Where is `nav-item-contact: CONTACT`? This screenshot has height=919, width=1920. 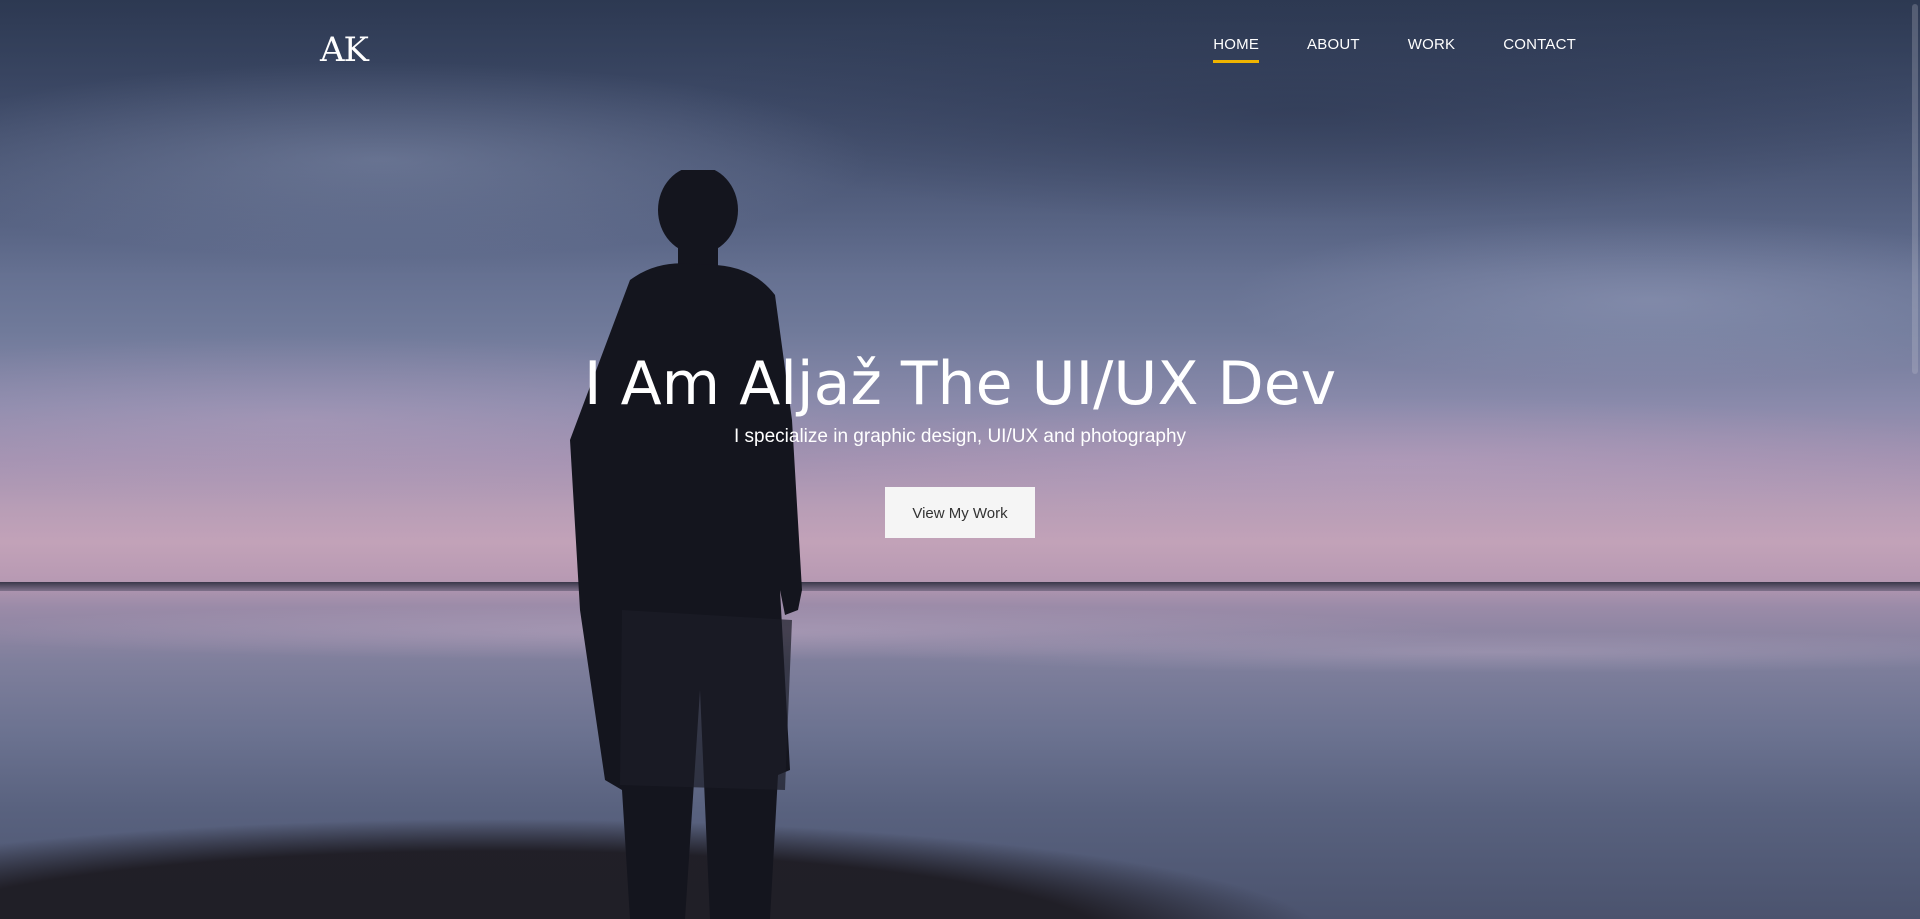 nav-item-contact: CONTACT is located at coordinates (1539, 49).